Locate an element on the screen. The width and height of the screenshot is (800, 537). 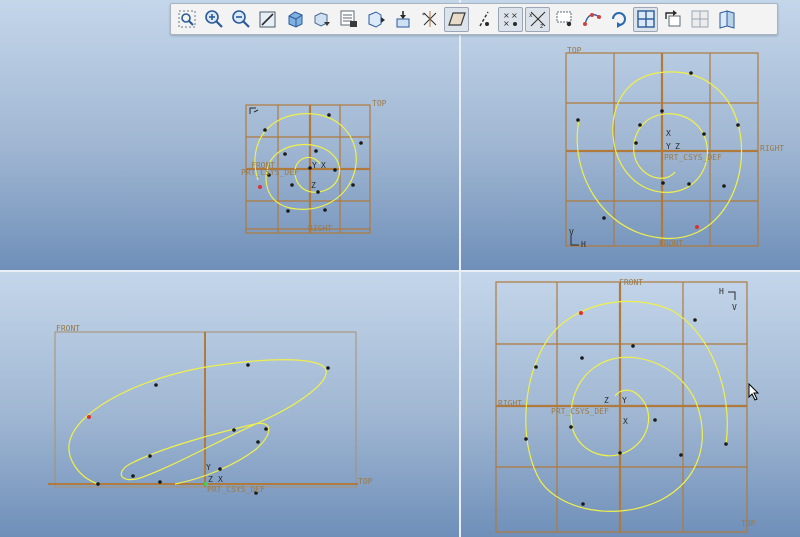
axis-display-icon is located at coordinates (483, 19).